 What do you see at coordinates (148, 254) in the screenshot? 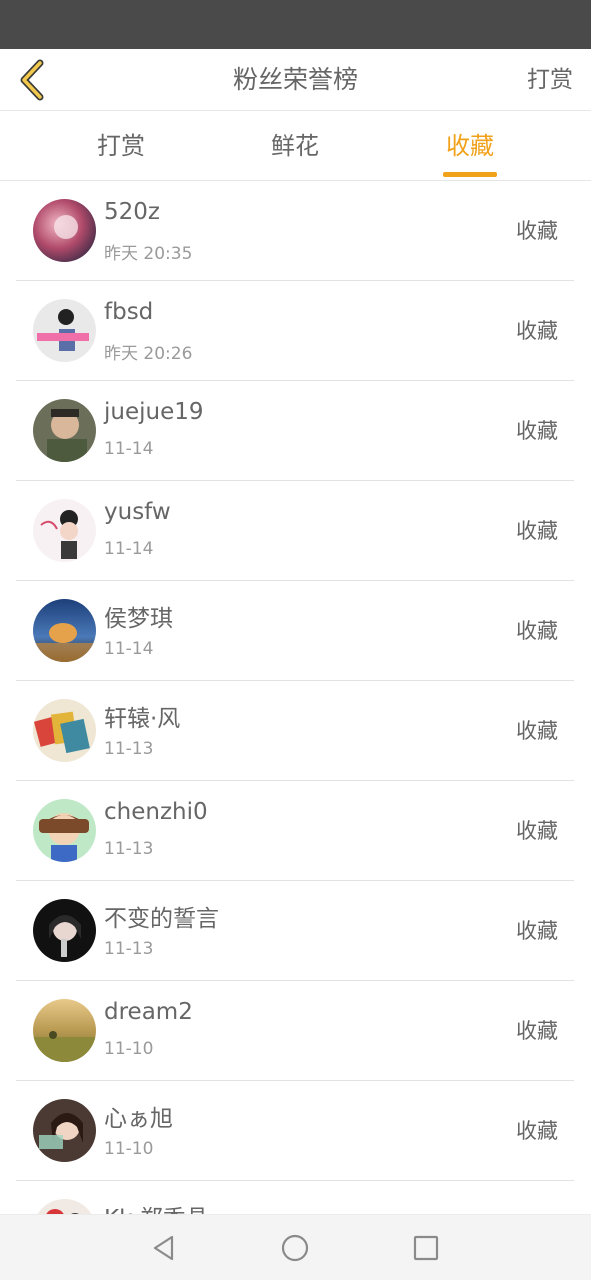
I see `fan-time: 昨天 20:35` at bounding box center [148, 254].